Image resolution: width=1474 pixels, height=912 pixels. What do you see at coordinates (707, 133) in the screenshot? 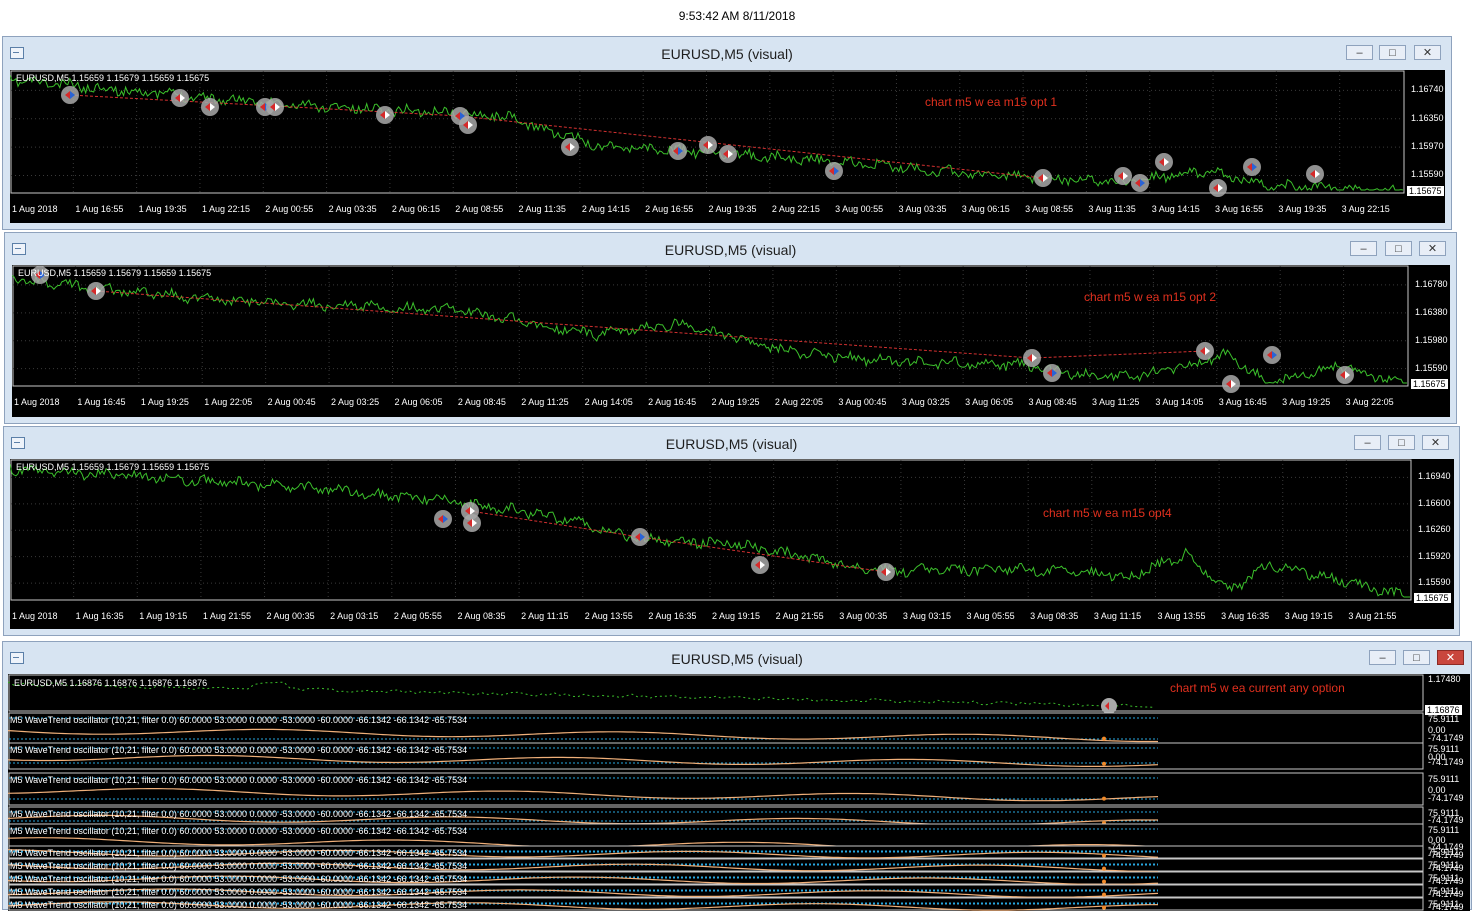
I see `price-chart-svg` at bounding box center [707, 133].